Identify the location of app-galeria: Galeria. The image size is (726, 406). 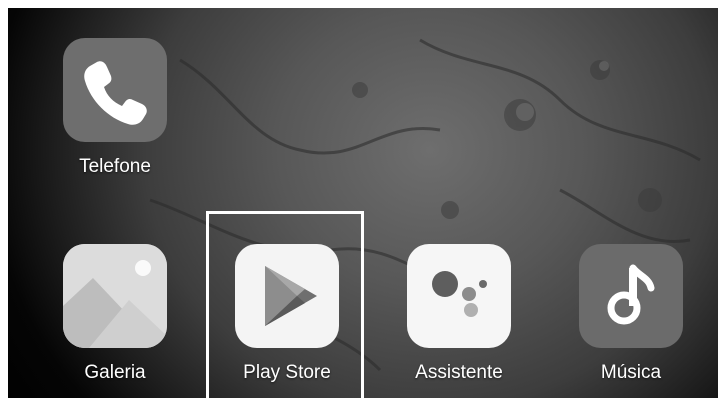
(115, 314).